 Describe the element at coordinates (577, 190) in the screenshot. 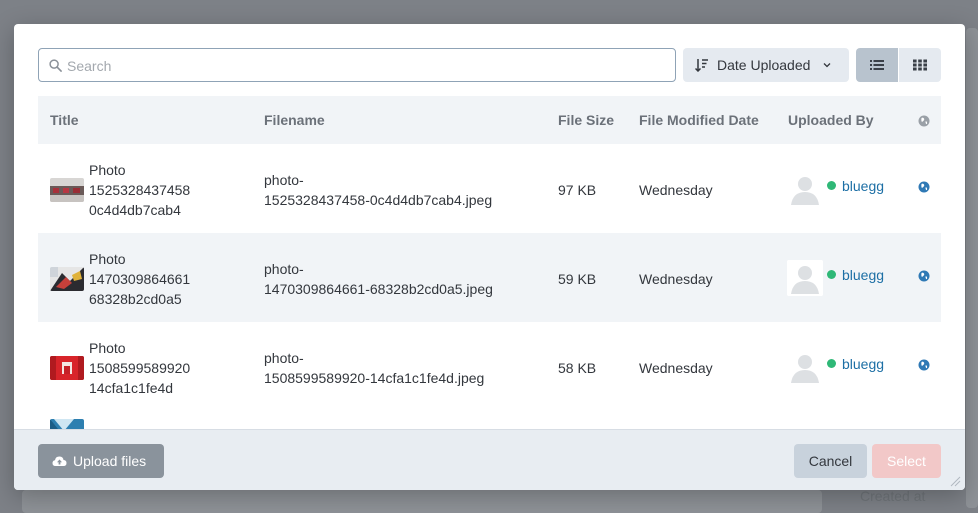

I see `row-file-size: 97 KB` at that location.